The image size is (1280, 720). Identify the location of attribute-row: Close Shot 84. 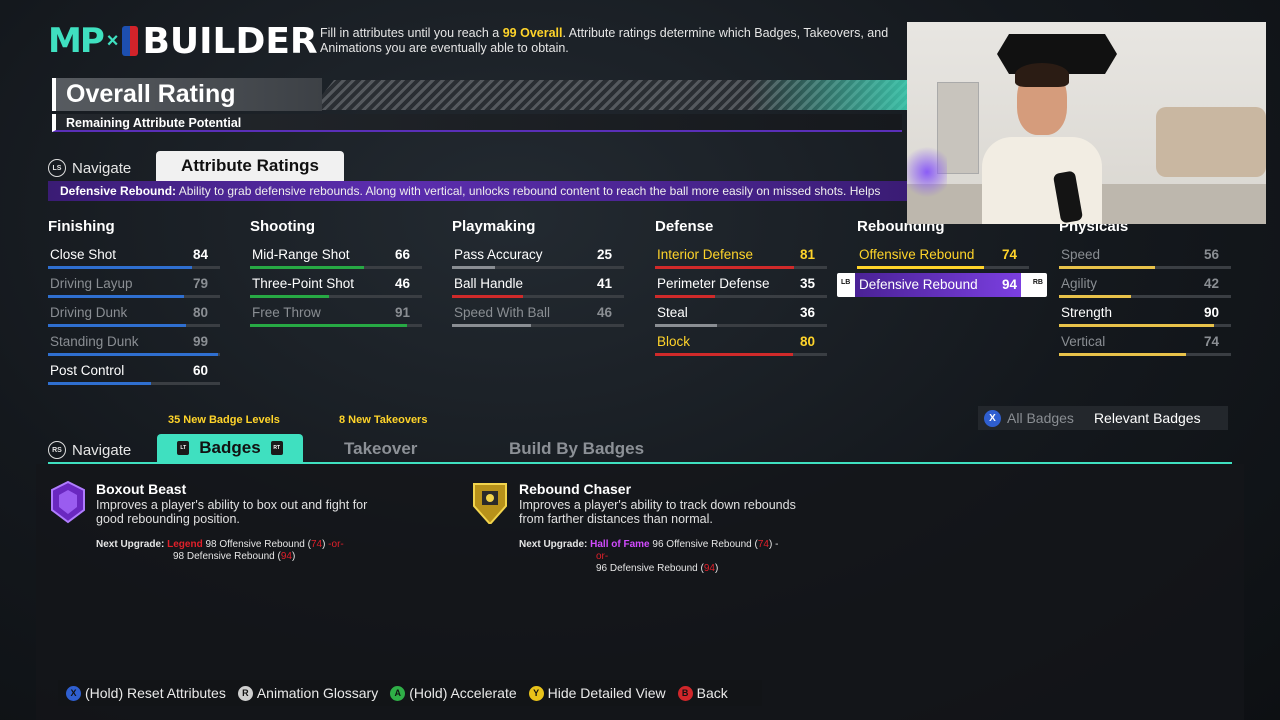
(134, 259).